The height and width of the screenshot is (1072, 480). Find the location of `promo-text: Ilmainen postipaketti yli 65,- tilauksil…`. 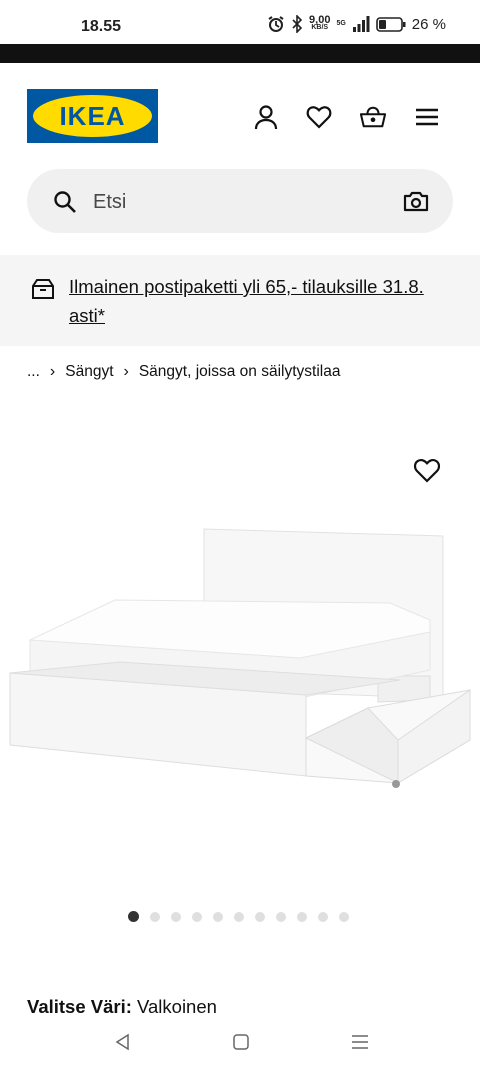

promo-text: Ilmainen postipaketti yli 65,- tilauksil… is located at coordinates (264, 301).